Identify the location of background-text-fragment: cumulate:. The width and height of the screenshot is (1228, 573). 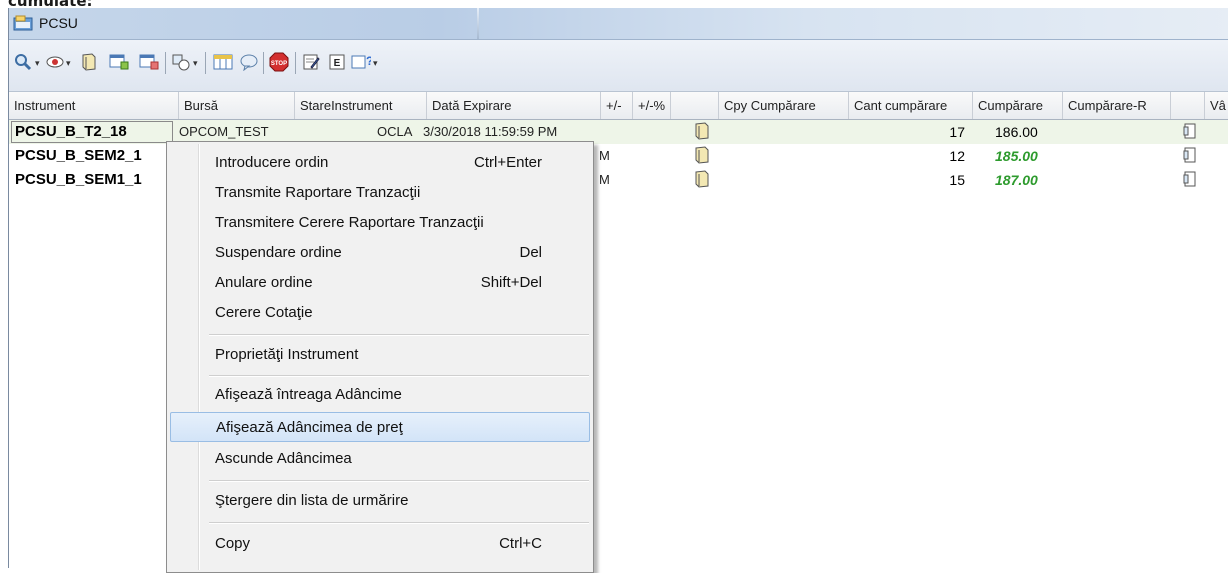
(50, 4).